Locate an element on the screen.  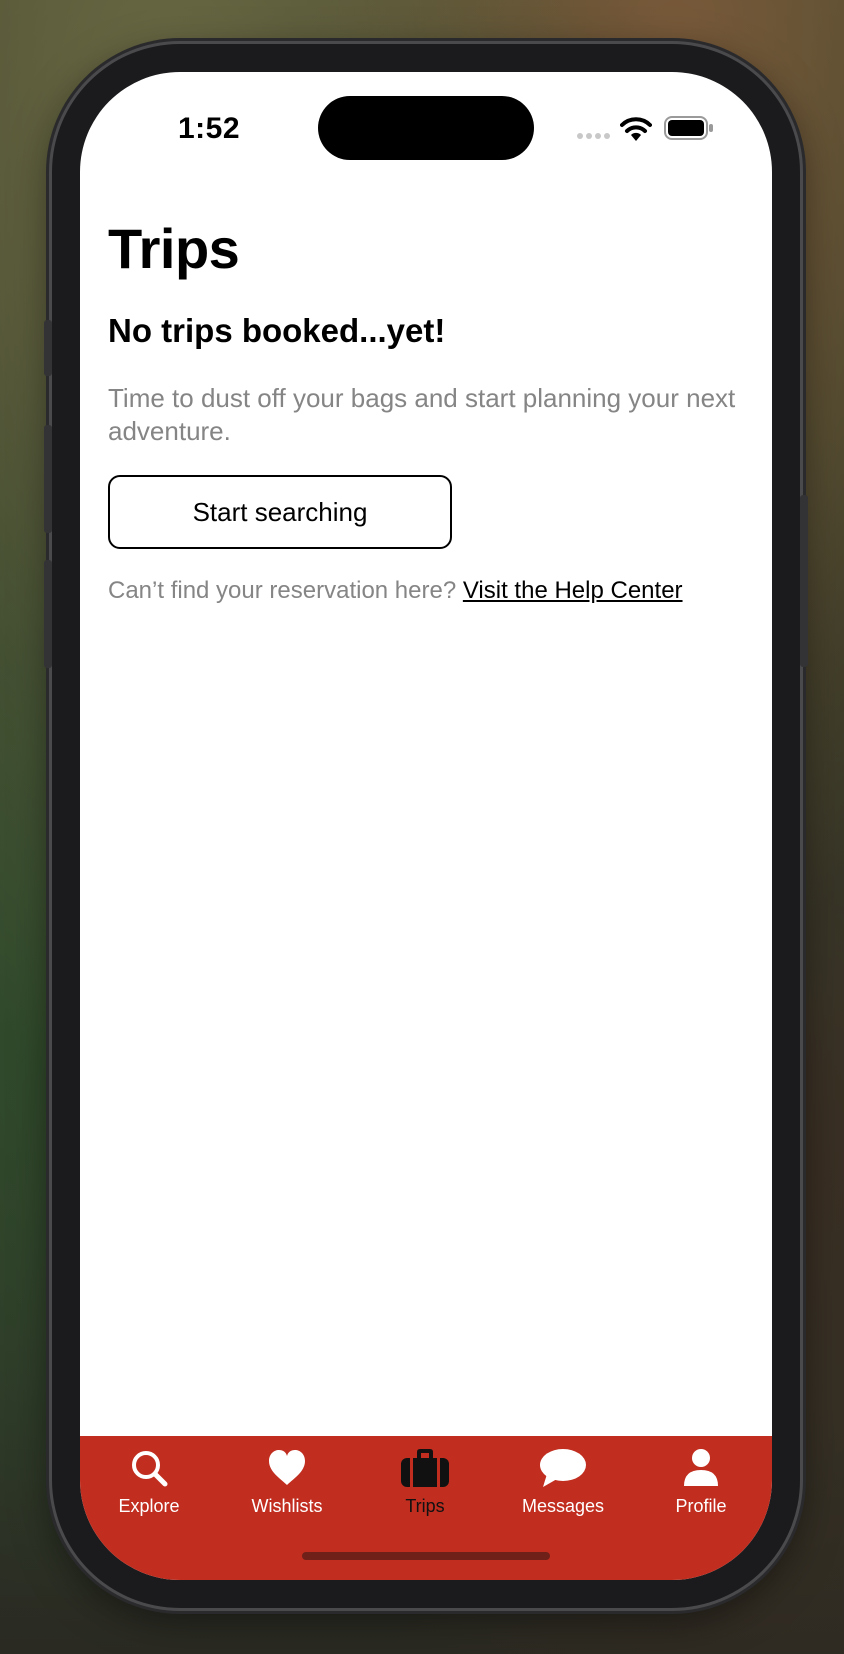
volume-up-button is located at coordinates (48, 479).